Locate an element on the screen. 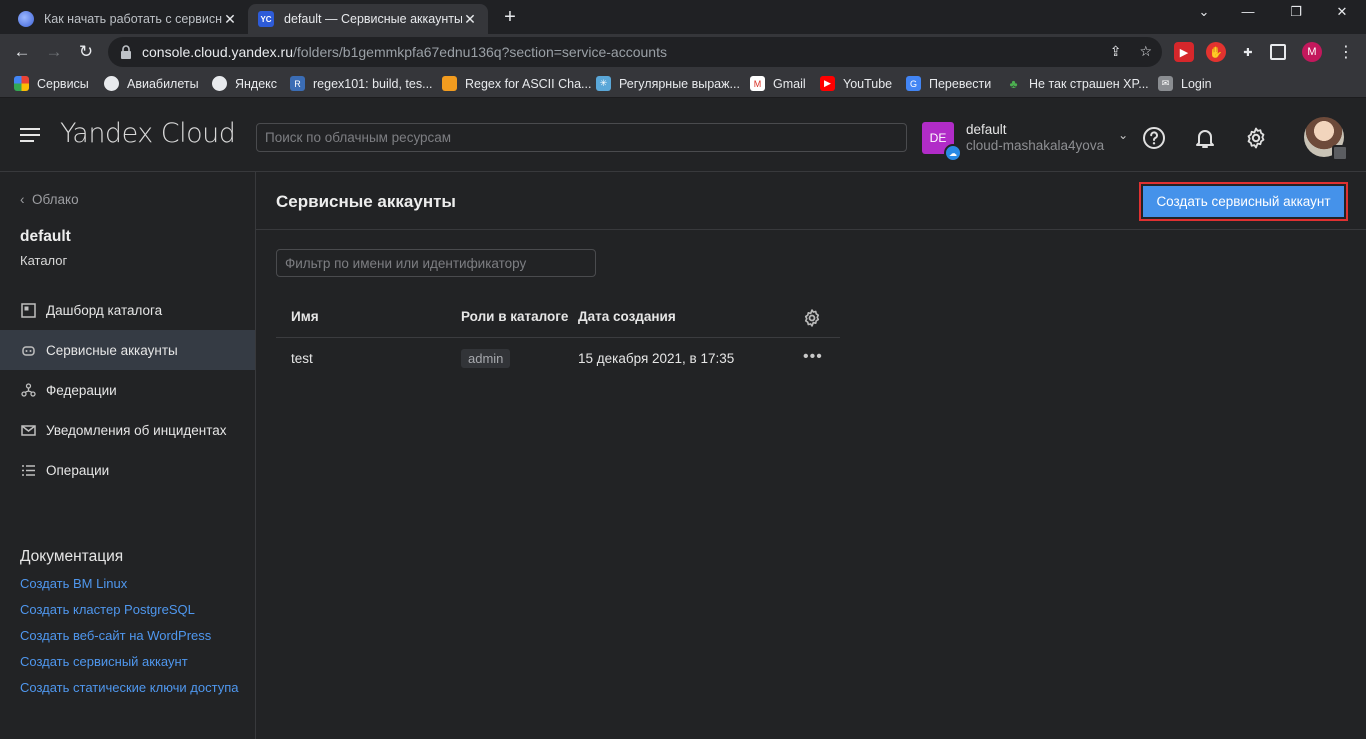 The image size is (1366, 739). translate-icon: G is located at coordinates (913, 83).